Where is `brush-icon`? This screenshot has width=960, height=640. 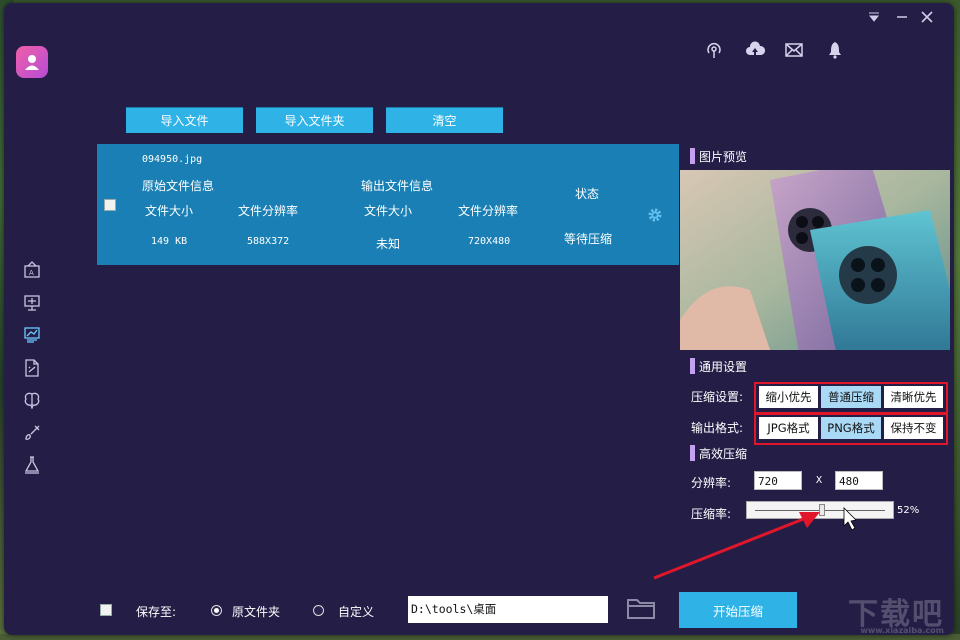
brush-icon is located at coordinates (32, 433).